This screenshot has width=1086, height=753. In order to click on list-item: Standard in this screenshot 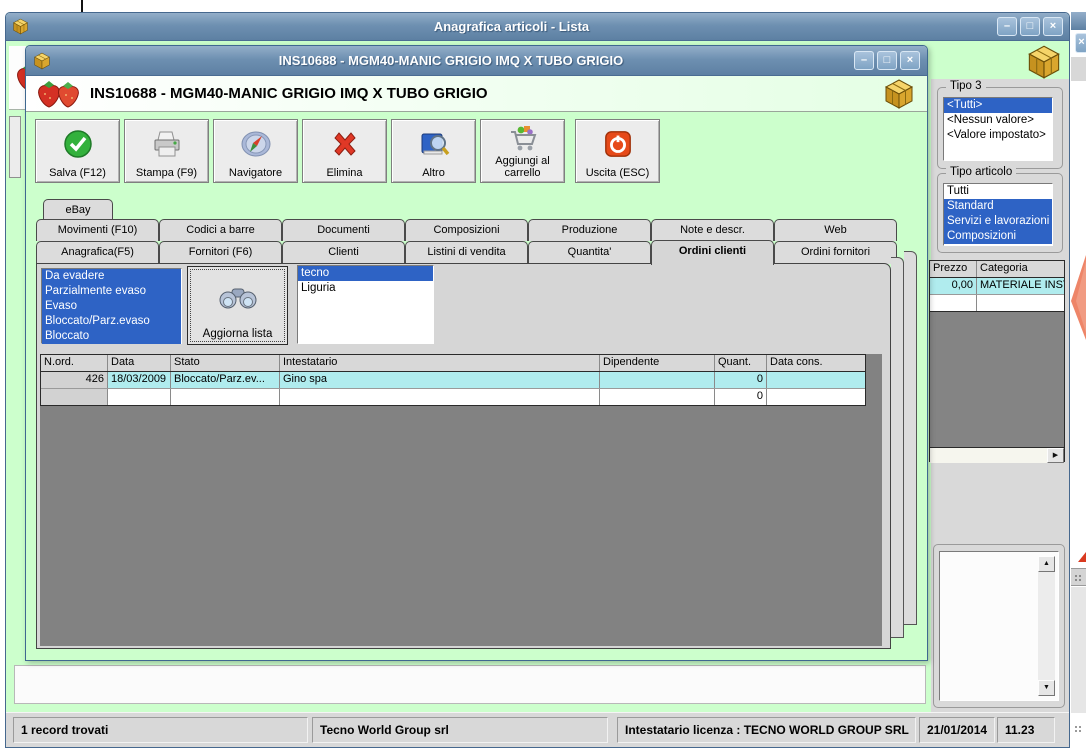, I will do `click(998, 206)`.